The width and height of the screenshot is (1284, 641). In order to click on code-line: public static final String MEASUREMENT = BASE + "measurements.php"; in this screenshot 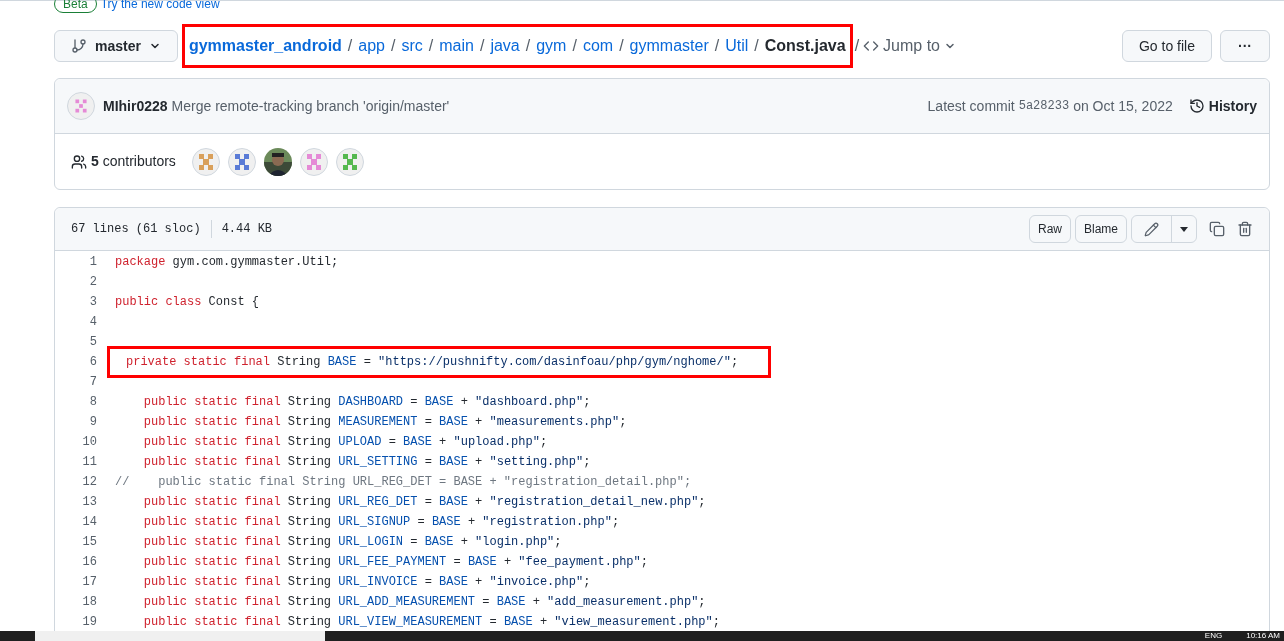, I will do `click(384, 422)`.